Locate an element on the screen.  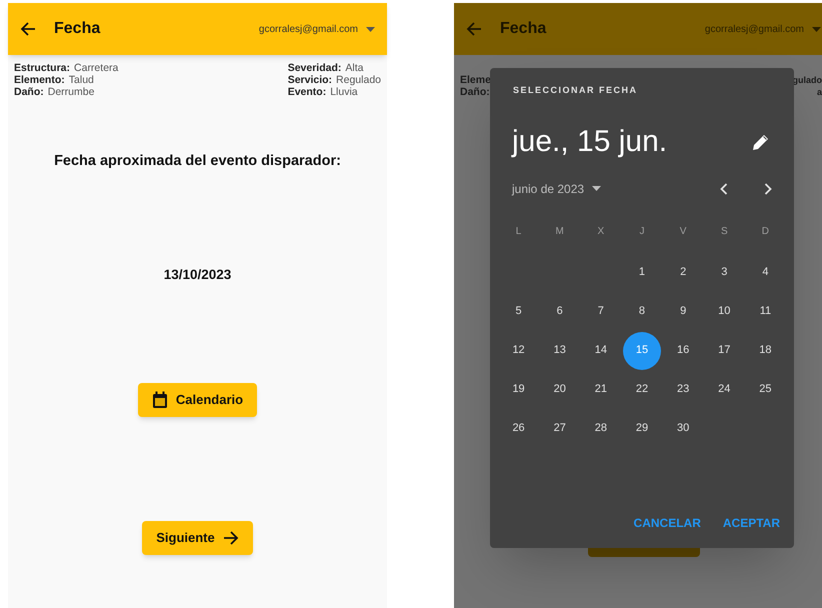
calendar-day: 2 is located at coordinates (683, 273).